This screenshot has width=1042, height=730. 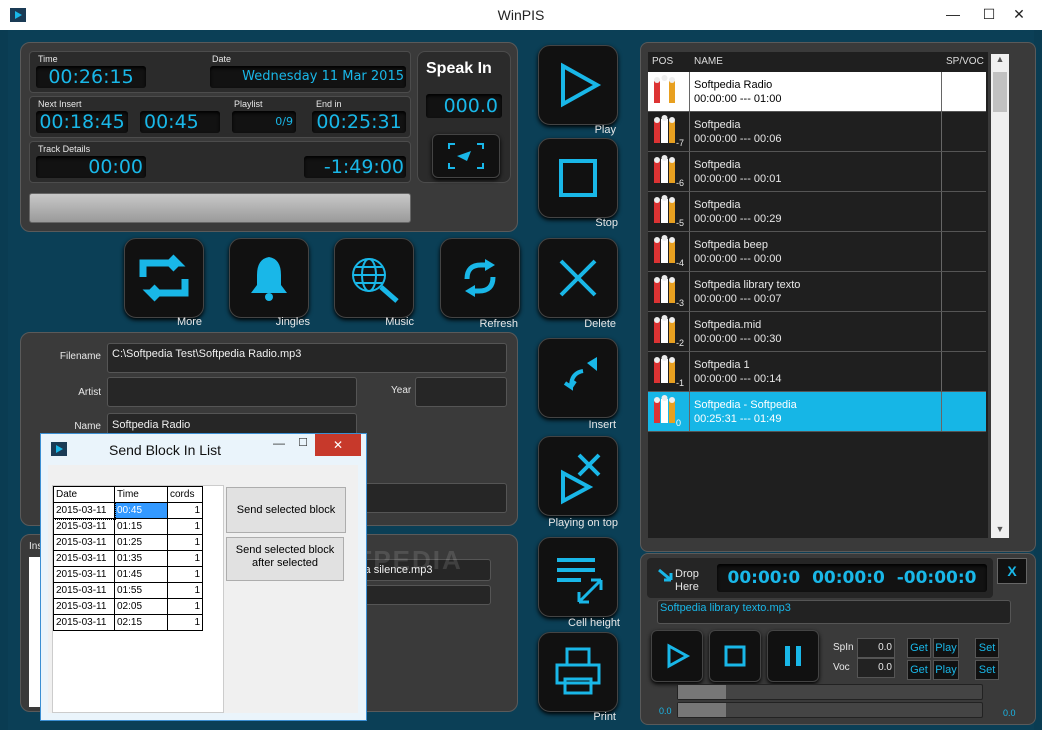 What do you see at coordinates (702, 710) in the screenshot?
I see `volume-slider-thumb` at bounding box center [702, 710].